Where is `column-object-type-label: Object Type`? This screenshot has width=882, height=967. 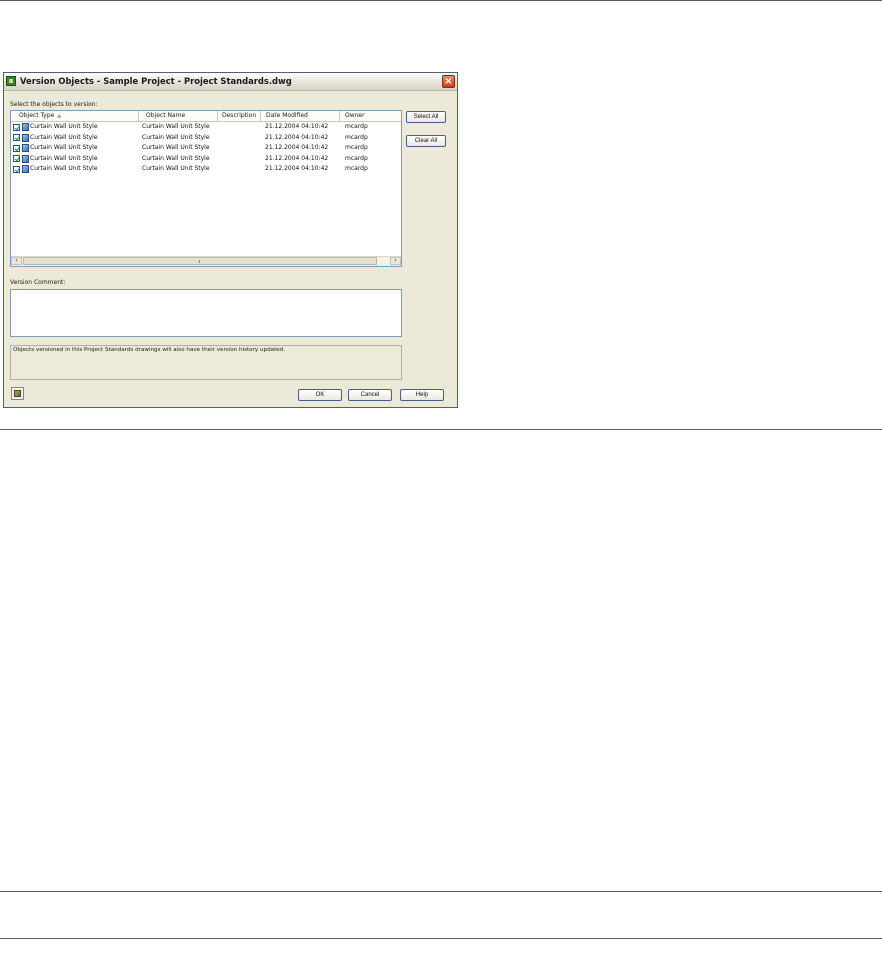 column-object-type-label: Object Type is located at coordinates (37, 115).